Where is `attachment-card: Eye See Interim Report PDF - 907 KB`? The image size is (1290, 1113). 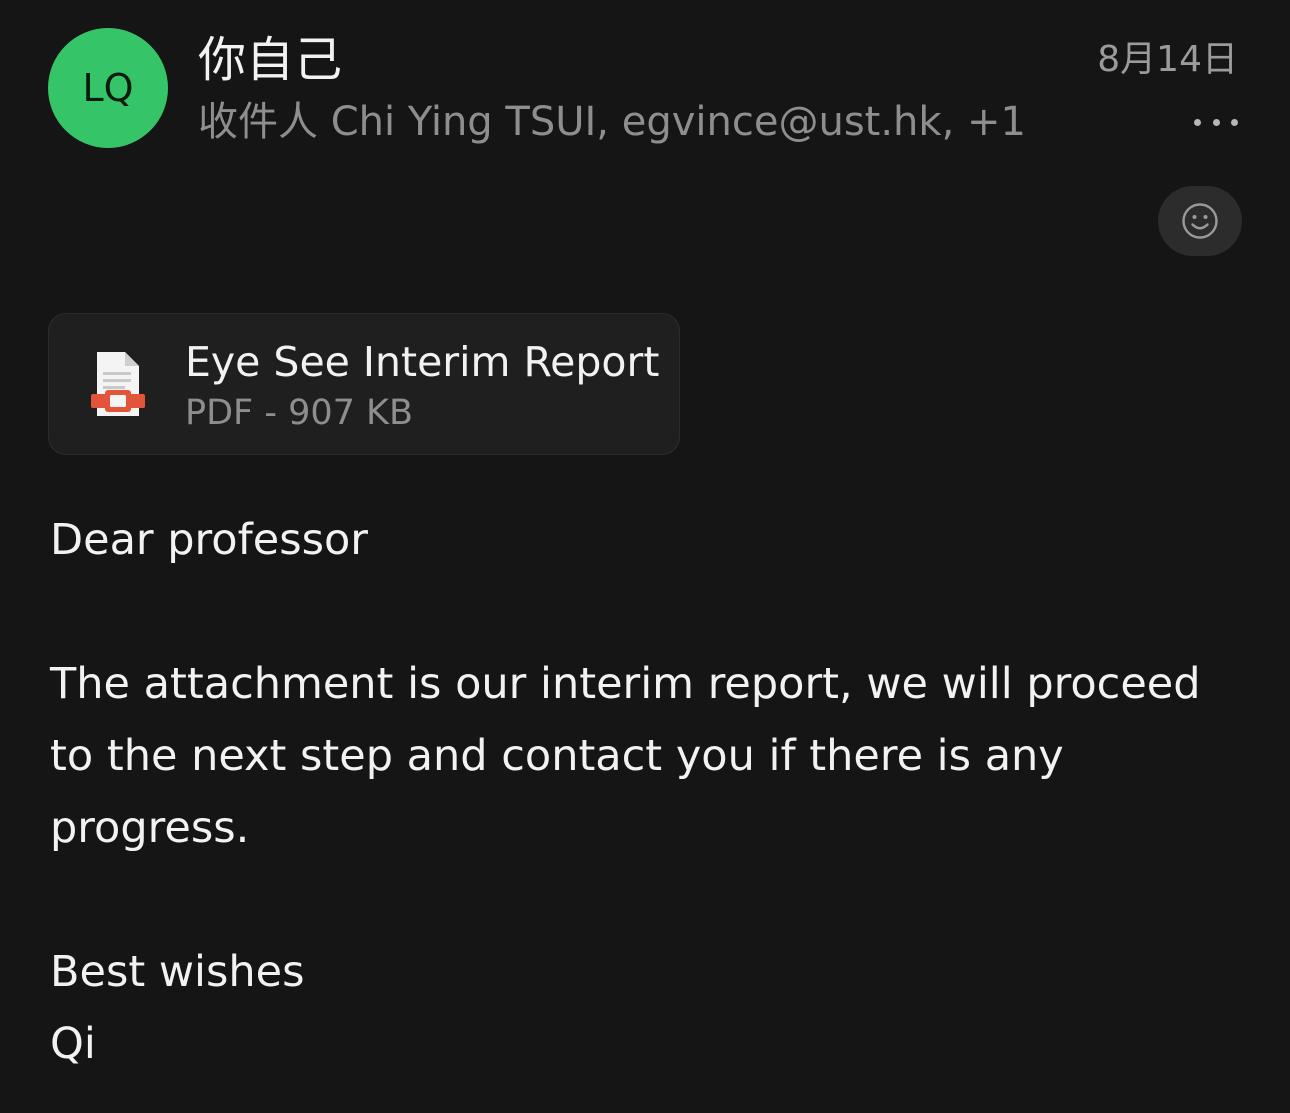
attachment-card: Eye See Interim Report PDF - 907 KB is located at coordinates (364, 384).